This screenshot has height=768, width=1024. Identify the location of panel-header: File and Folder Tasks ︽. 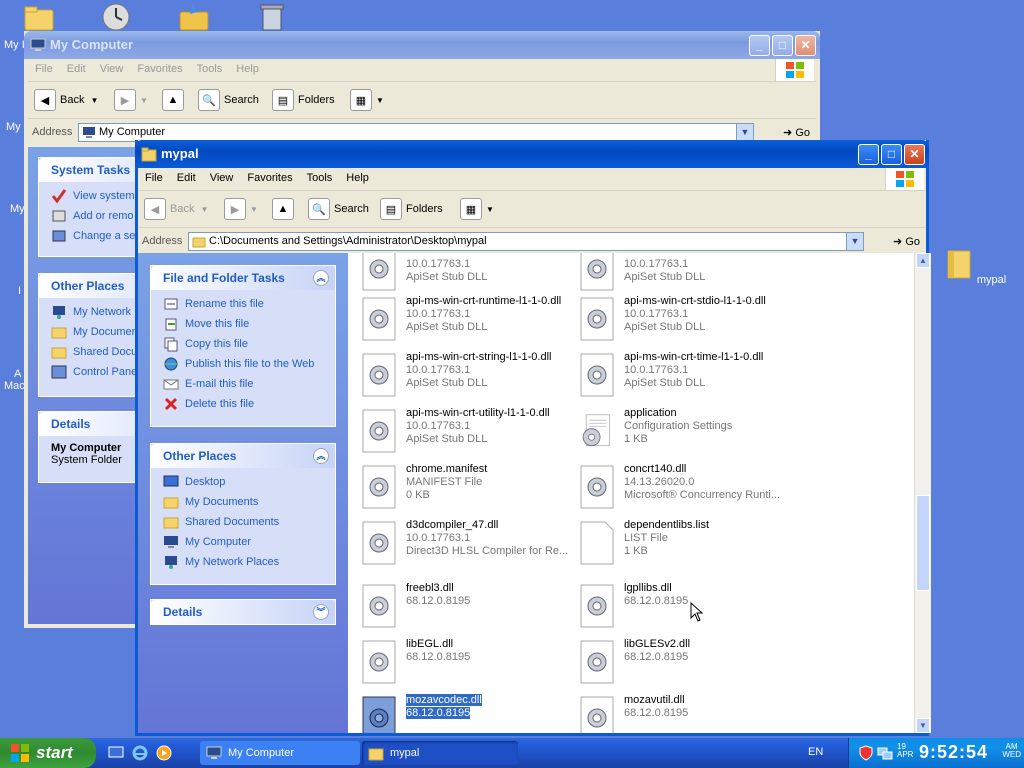
(243, 278).